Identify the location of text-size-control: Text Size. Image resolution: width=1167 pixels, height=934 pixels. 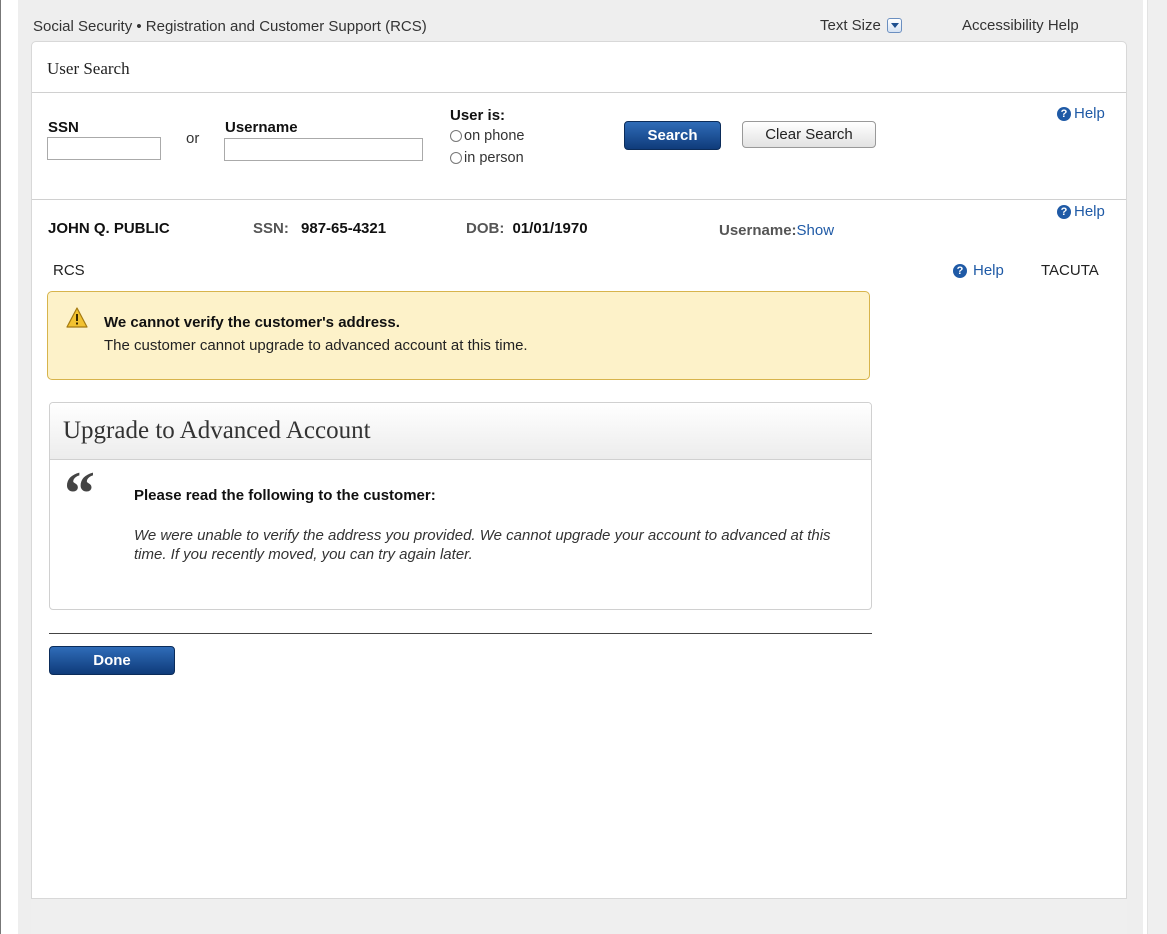
(861, 25).